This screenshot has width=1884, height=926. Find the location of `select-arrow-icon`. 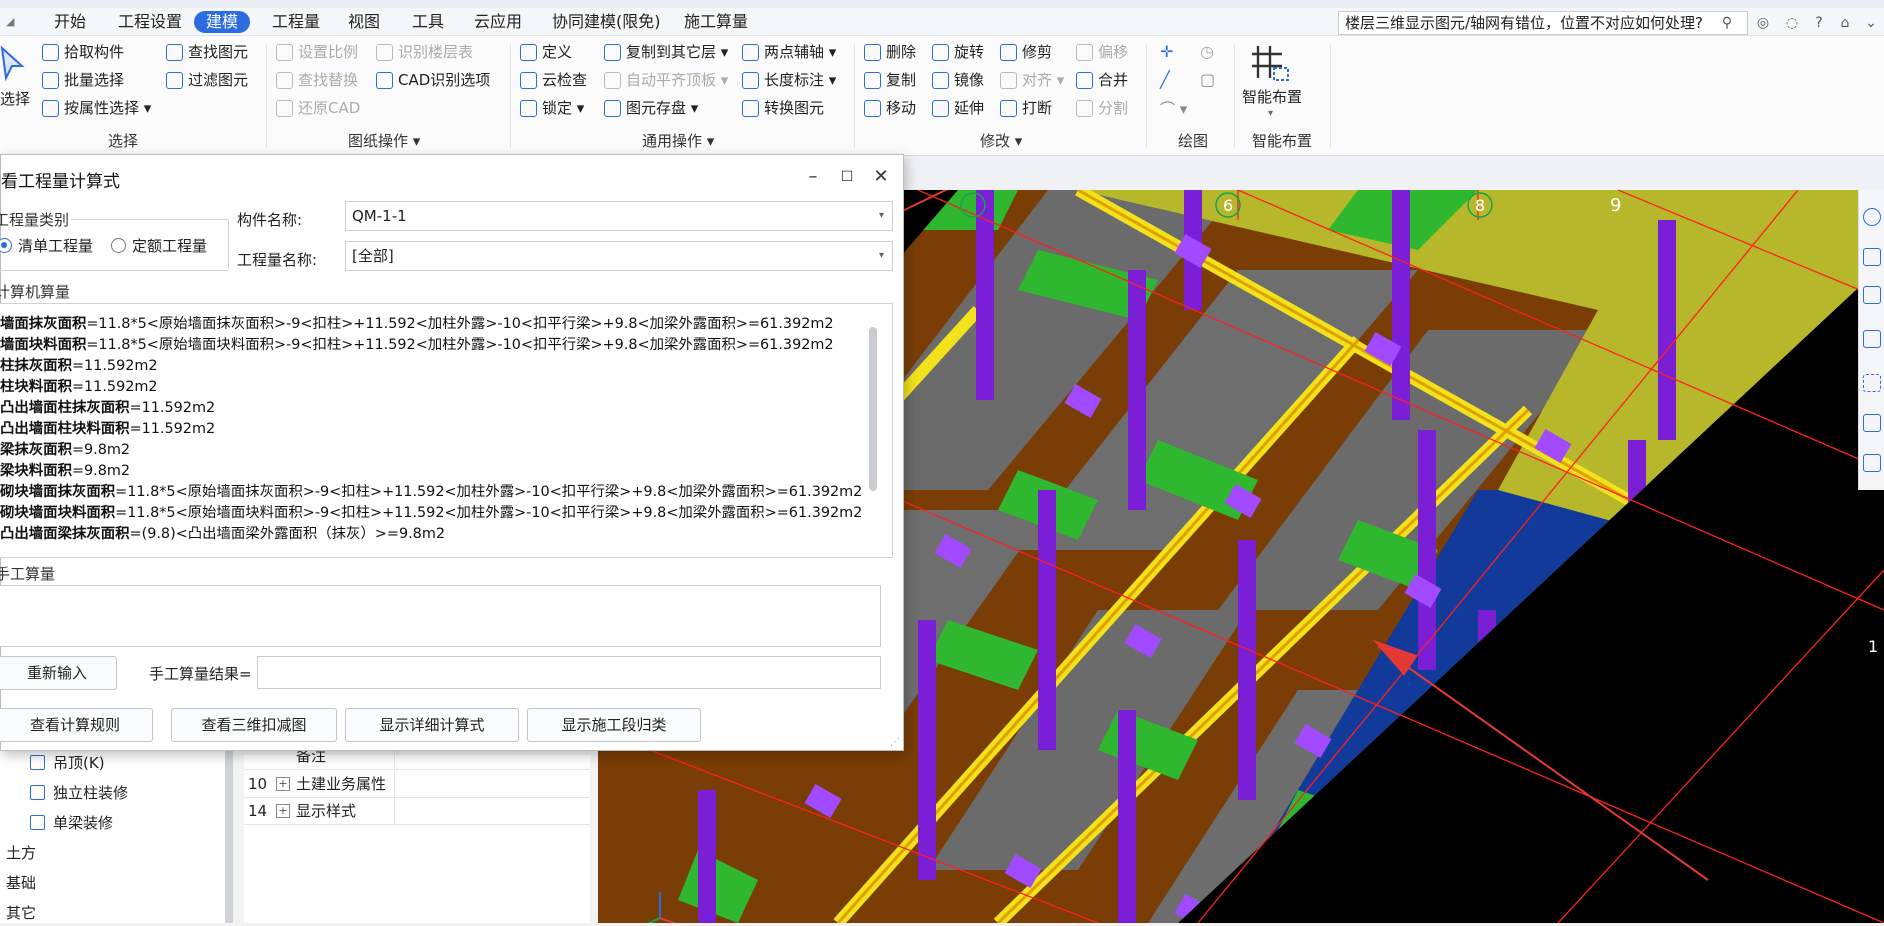

select-arrow-icon is located at coordinates (14, 64).